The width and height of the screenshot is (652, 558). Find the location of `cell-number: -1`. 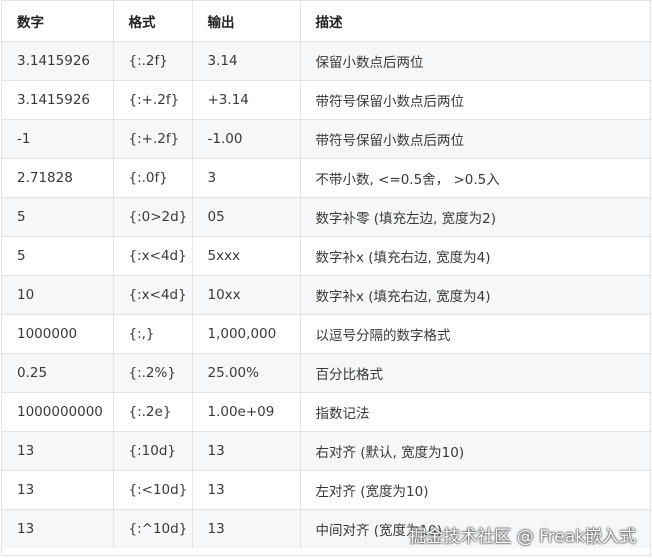

cell-number: -1 is located at coordinates (58, 139).